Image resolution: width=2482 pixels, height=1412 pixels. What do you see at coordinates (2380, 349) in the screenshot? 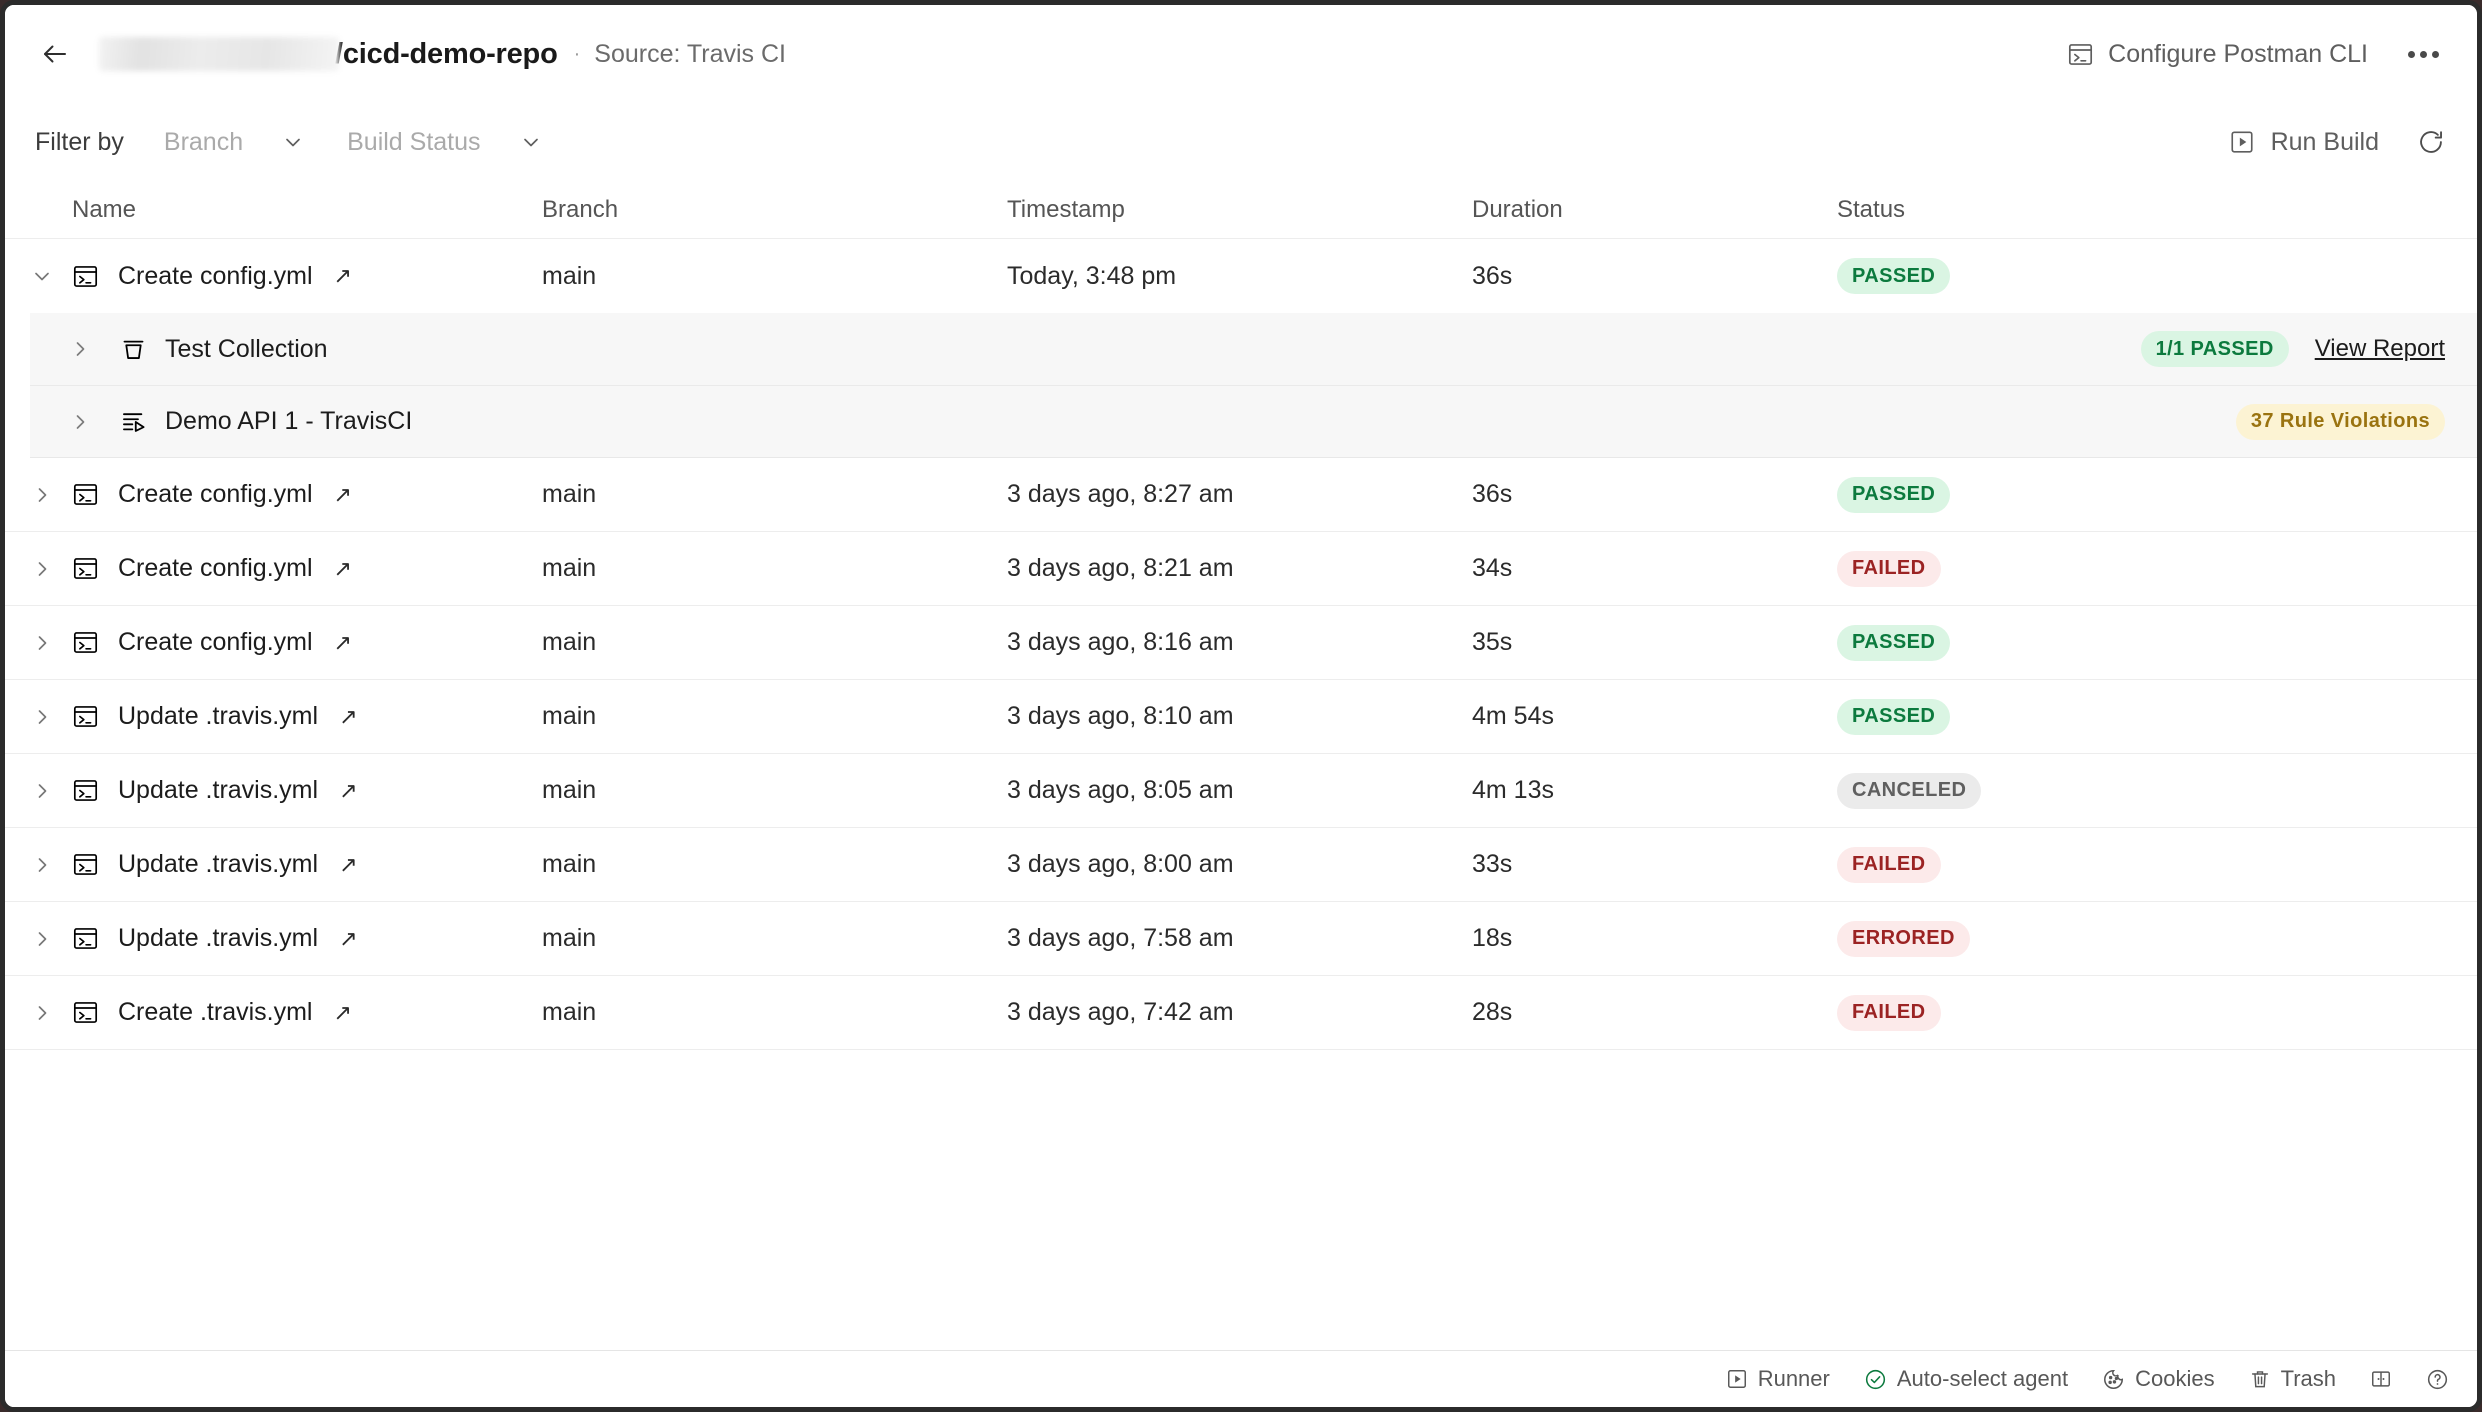
I see `view-report-link: View Report` at bounding box center [2380, 349].